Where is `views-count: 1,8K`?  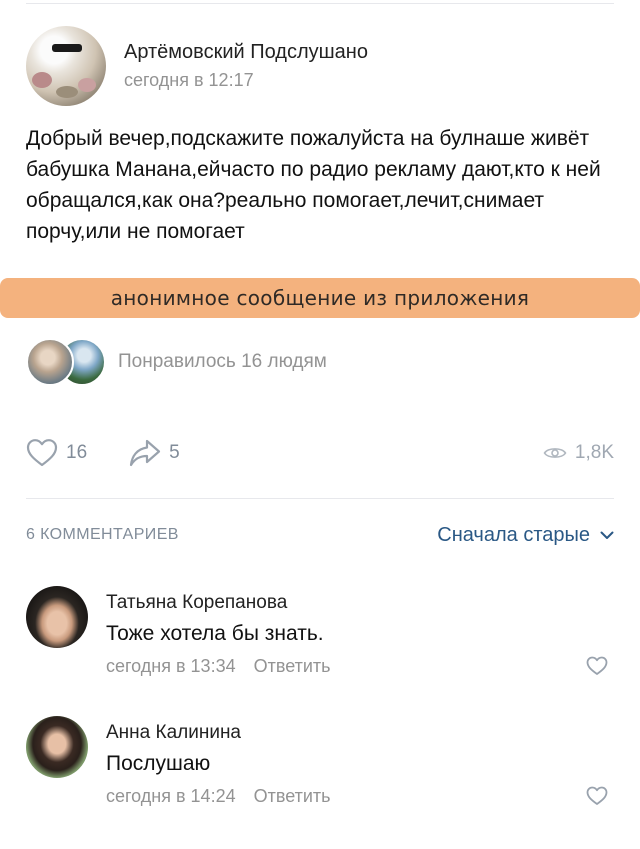 views-count: 1,8K is located at coordinates (594, 452).